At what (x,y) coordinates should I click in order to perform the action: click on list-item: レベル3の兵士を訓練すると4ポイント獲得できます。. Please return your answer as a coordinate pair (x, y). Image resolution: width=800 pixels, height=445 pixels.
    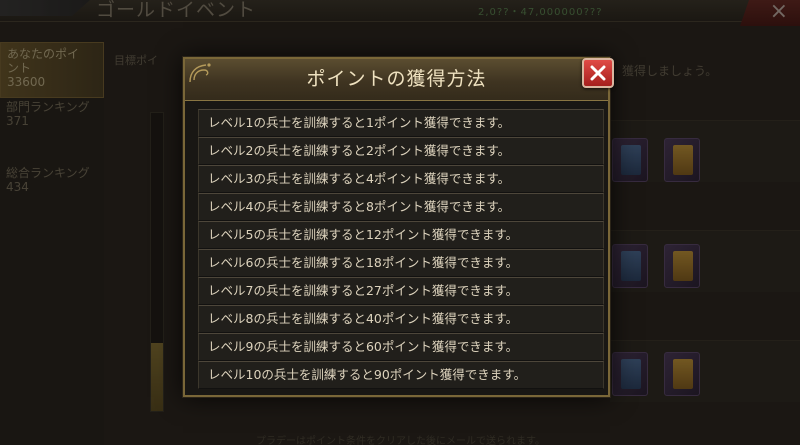
    Looking at the image, I should click on (401, 179).